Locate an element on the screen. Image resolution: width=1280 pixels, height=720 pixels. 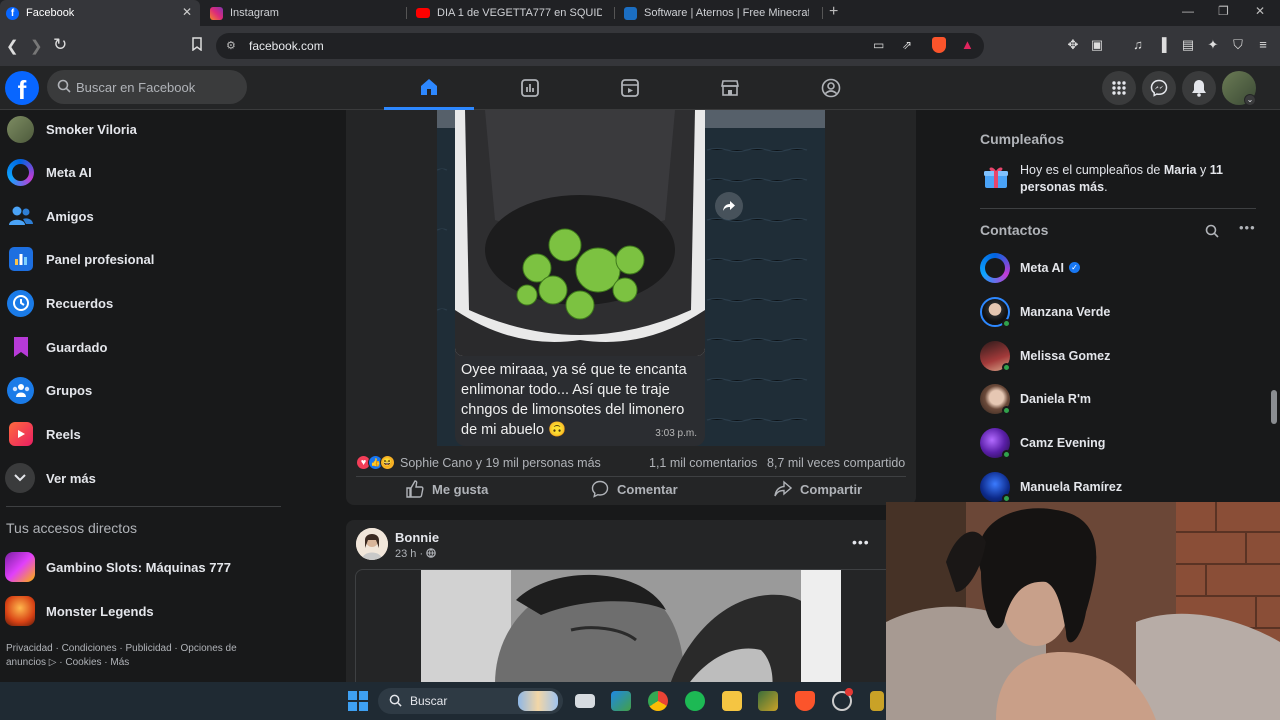
brave-browser-icon is located at coordinates (805, 701).